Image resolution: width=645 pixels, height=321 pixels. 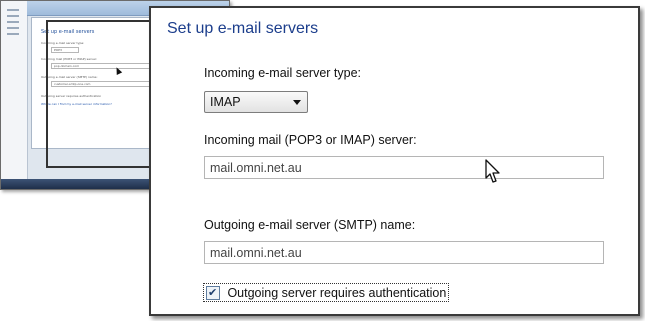 I want to click on incoming-server-field: mail.omni.net.au, so click(x=404, y=167).